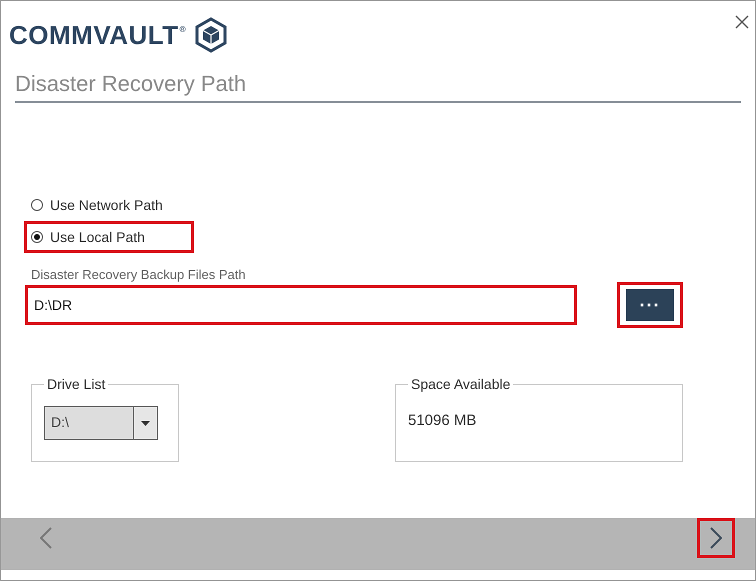 This screenshot has width=756, height=581. I want to click on caret-icon, so click(145, 423).